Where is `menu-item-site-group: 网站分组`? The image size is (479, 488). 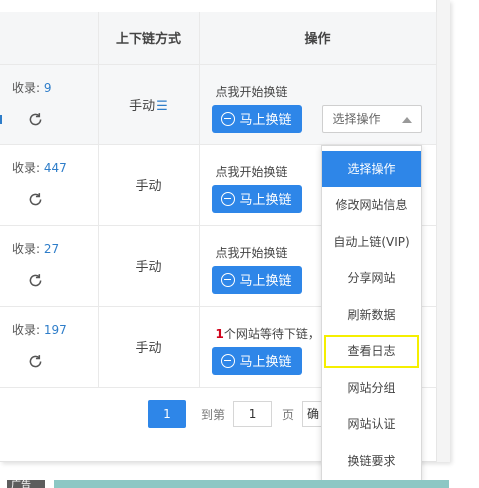 menu-item-site-group: 网站分组 is located at coordinates (371, 388).